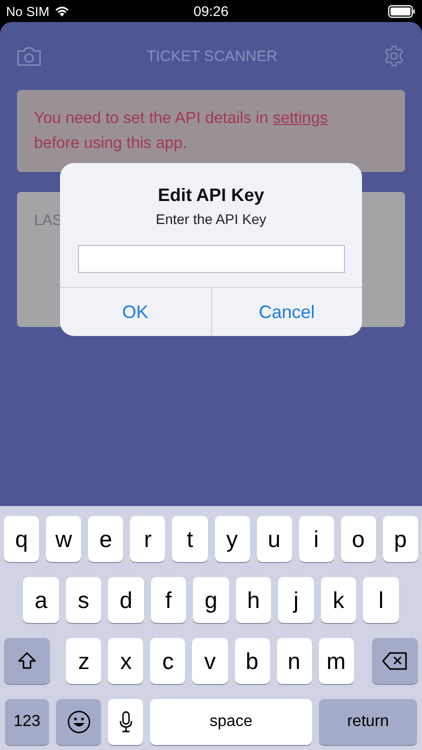  What do you see at coordinates (402, 11) in the screenshot?
I see `battery-icon` at bounding box center [402, 11].